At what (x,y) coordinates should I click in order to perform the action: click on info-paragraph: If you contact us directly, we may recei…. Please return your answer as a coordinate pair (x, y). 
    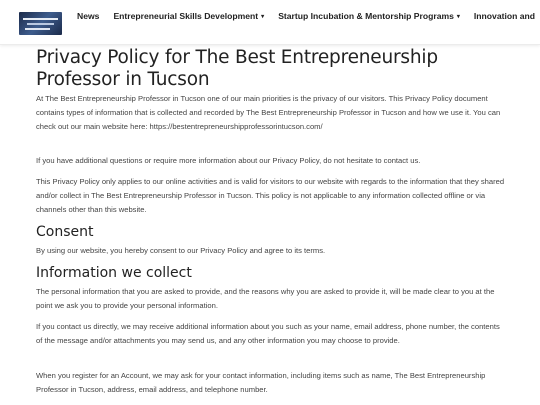
    Looking at the image, I should click on (268, 333).